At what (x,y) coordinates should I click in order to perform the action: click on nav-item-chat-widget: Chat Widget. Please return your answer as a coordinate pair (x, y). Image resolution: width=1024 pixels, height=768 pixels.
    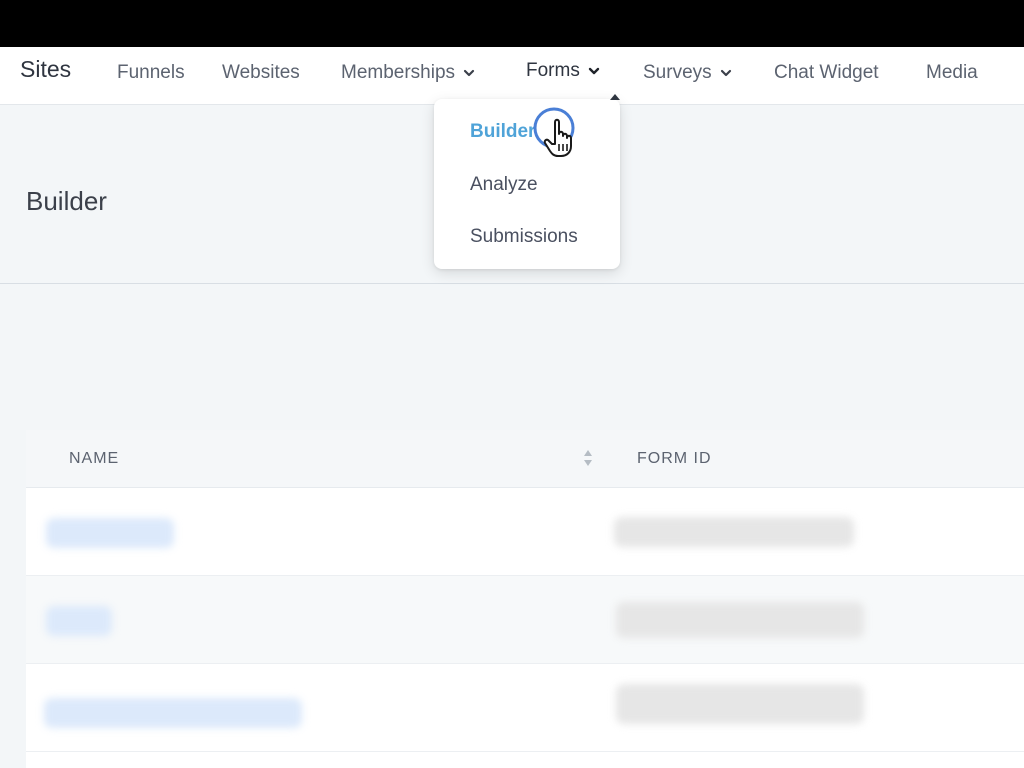
    Looking at the image, I should click on (826, 73).